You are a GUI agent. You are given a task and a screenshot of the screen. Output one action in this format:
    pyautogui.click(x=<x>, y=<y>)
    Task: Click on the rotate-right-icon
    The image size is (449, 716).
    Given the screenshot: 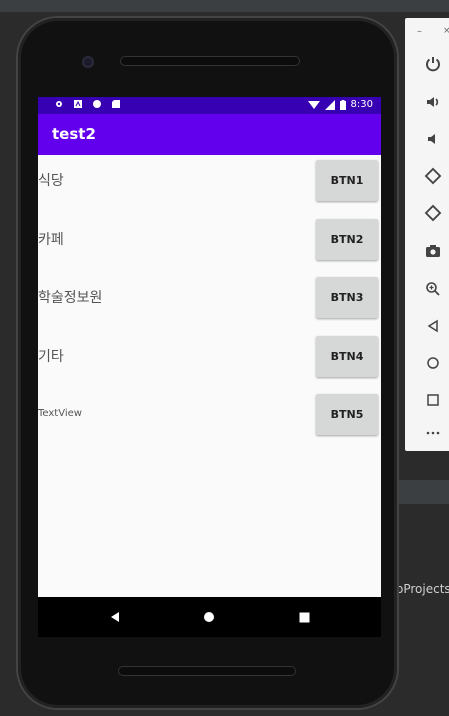 What is the action you would take?
    pyautogui.click(x=433, y=213)
    